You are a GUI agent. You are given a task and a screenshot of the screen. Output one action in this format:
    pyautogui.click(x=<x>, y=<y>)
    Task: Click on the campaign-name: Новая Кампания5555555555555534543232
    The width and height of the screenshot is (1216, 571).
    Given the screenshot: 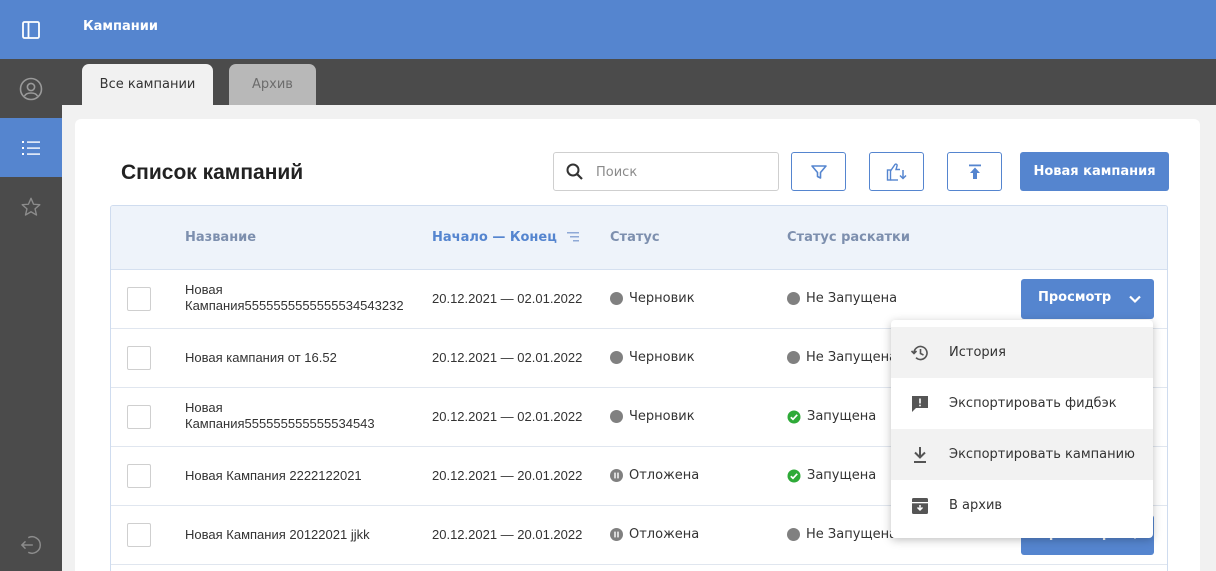 What is the action you would take?
    pyautogui.click(x=294, y=298)
    